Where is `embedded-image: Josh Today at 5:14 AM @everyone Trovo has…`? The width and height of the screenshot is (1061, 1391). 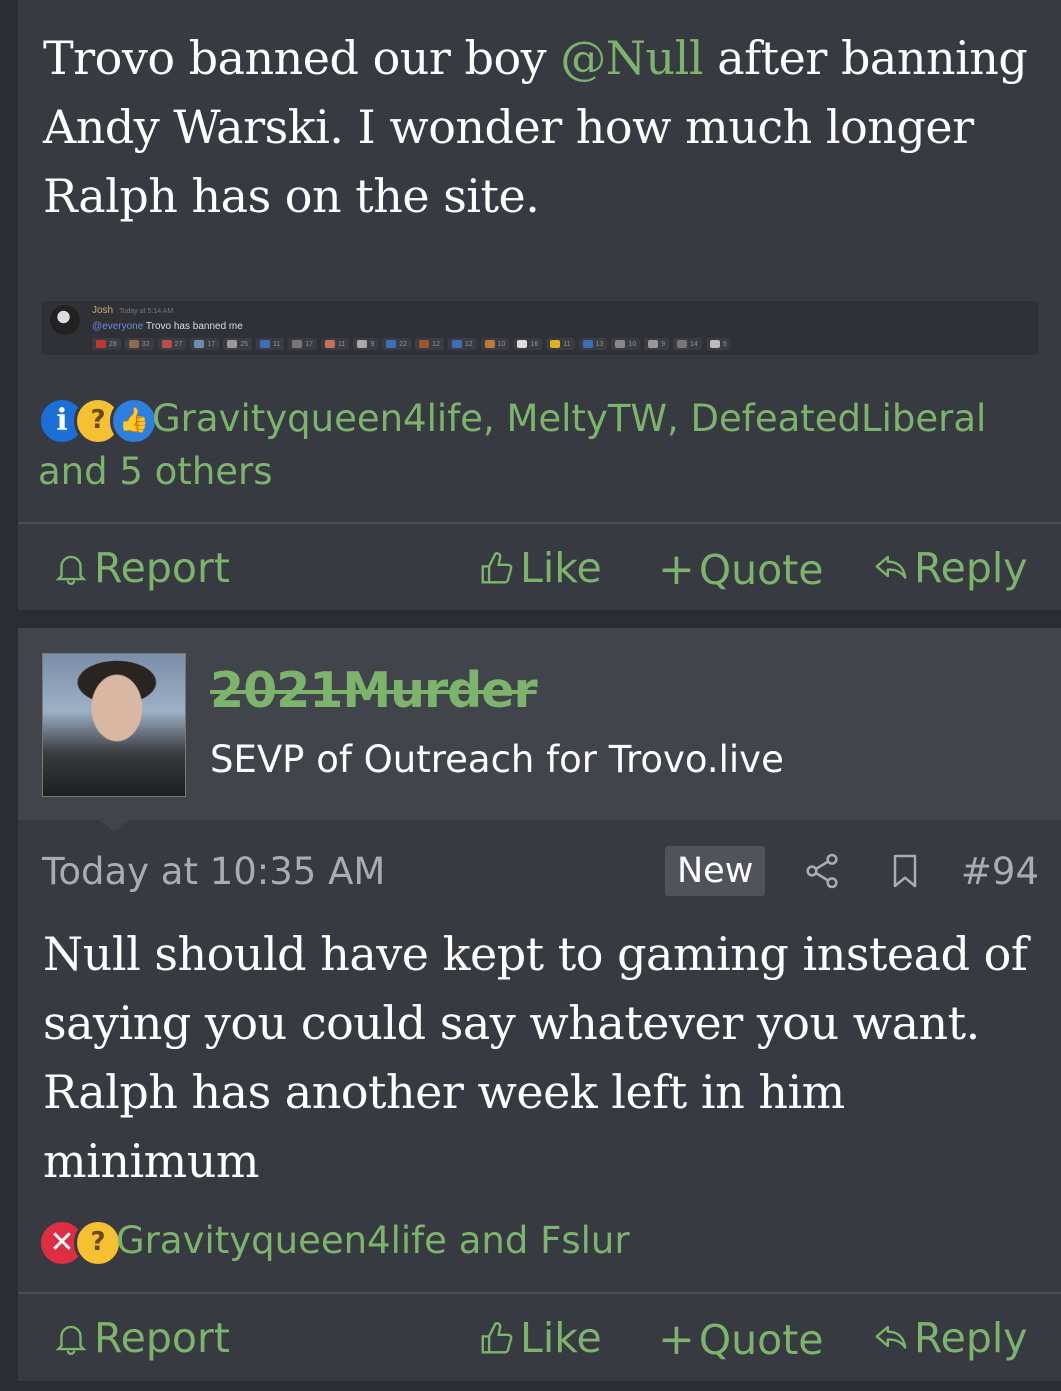 embedded-image: Josh Today at 5:14 AM @everyone Trovo has… is located at coordinates (540, 328).